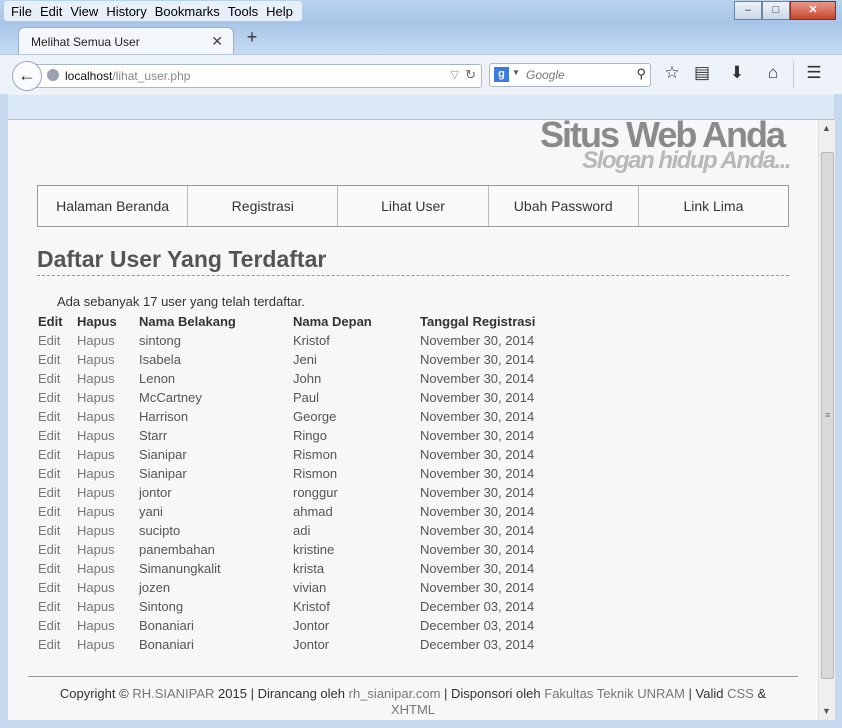 The height and width of the screenshot is (728, 842). I want to click on tab-active: Melihat Semua User ✕, so click(126, 41).